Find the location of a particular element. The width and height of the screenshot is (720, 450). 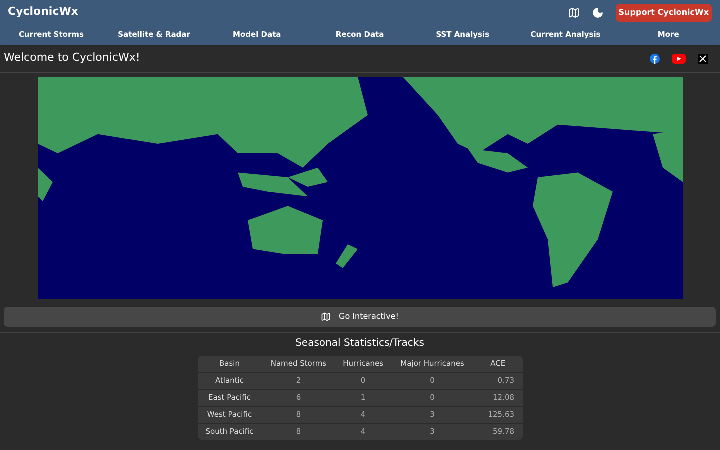

welcome-heading: Welcome to CyclonicWx! is located at coordinates (72, 58).